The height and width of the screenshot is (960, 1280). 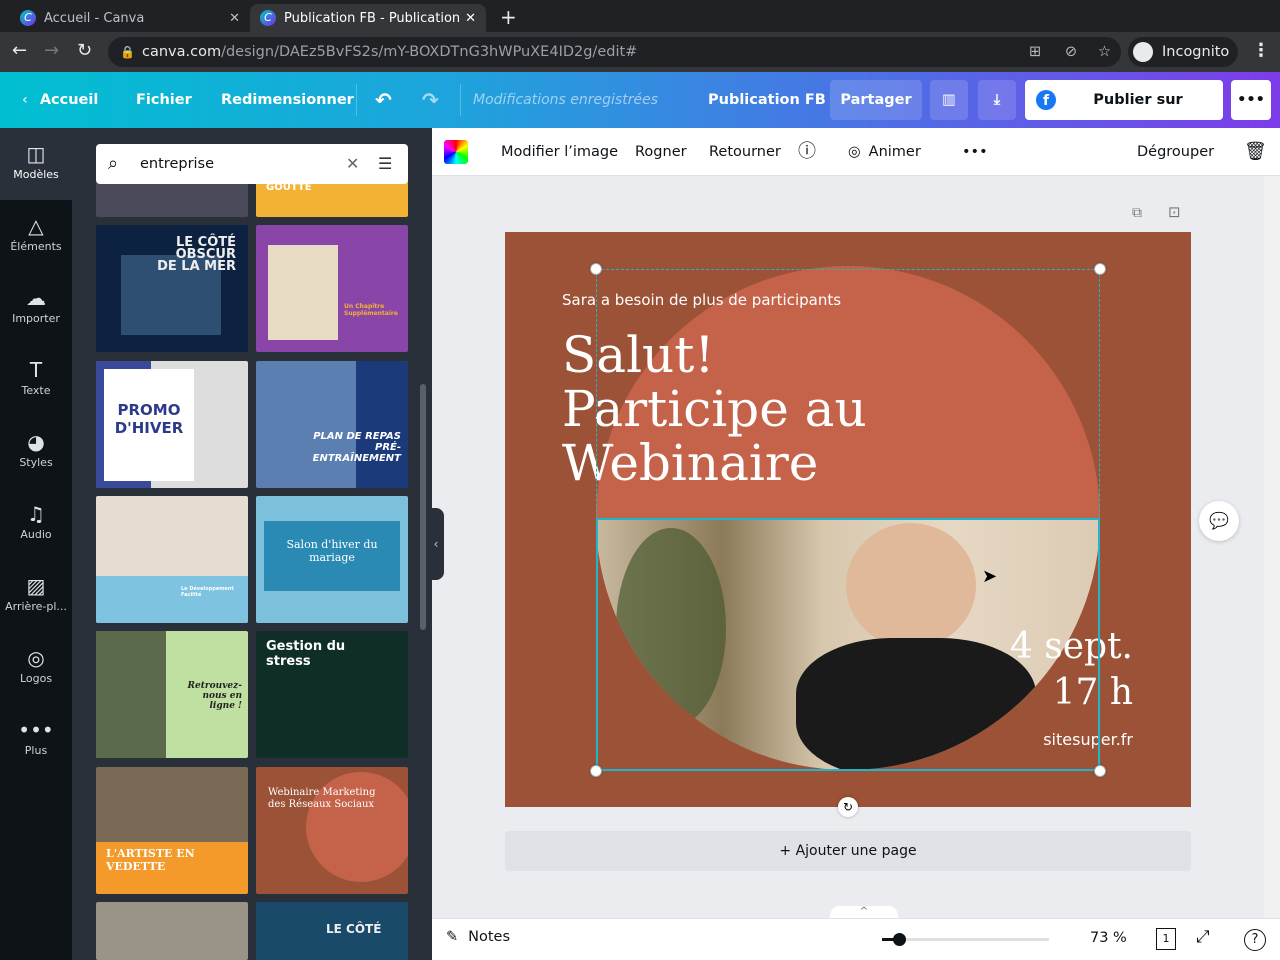 What do you see at coordinates (36, 164) in the screenshot?
I see `sidebar-item-templates: ◫ Modèles` at bounding box center [36, 164].